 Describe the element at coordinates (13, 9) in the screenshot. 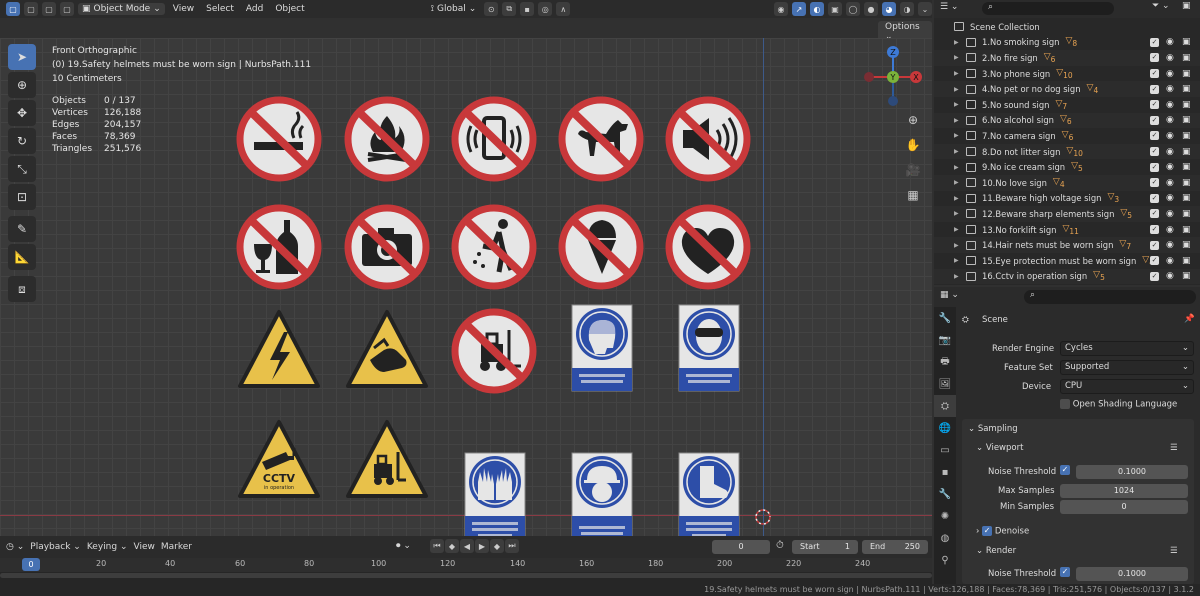

I see `select-box-icon: ▢` at that location.